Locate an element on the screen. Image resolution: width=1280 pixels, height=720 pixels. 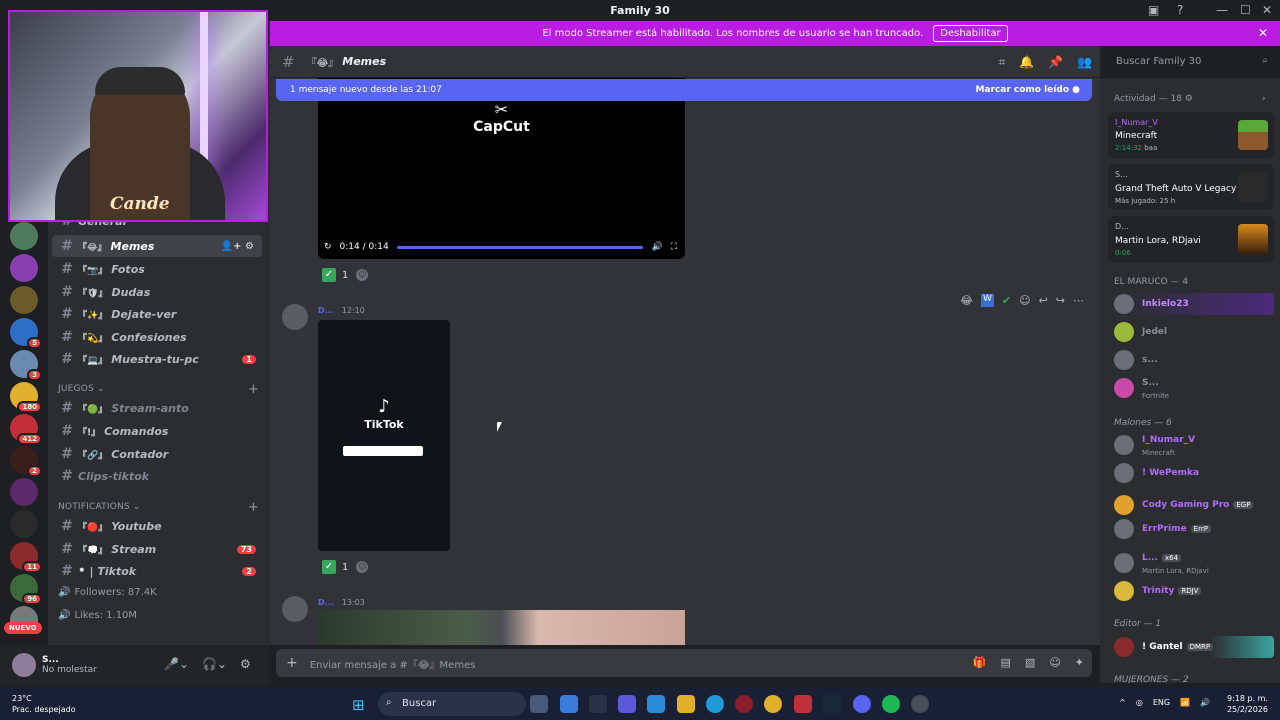
app-icon is located at coordinates (598, 704).